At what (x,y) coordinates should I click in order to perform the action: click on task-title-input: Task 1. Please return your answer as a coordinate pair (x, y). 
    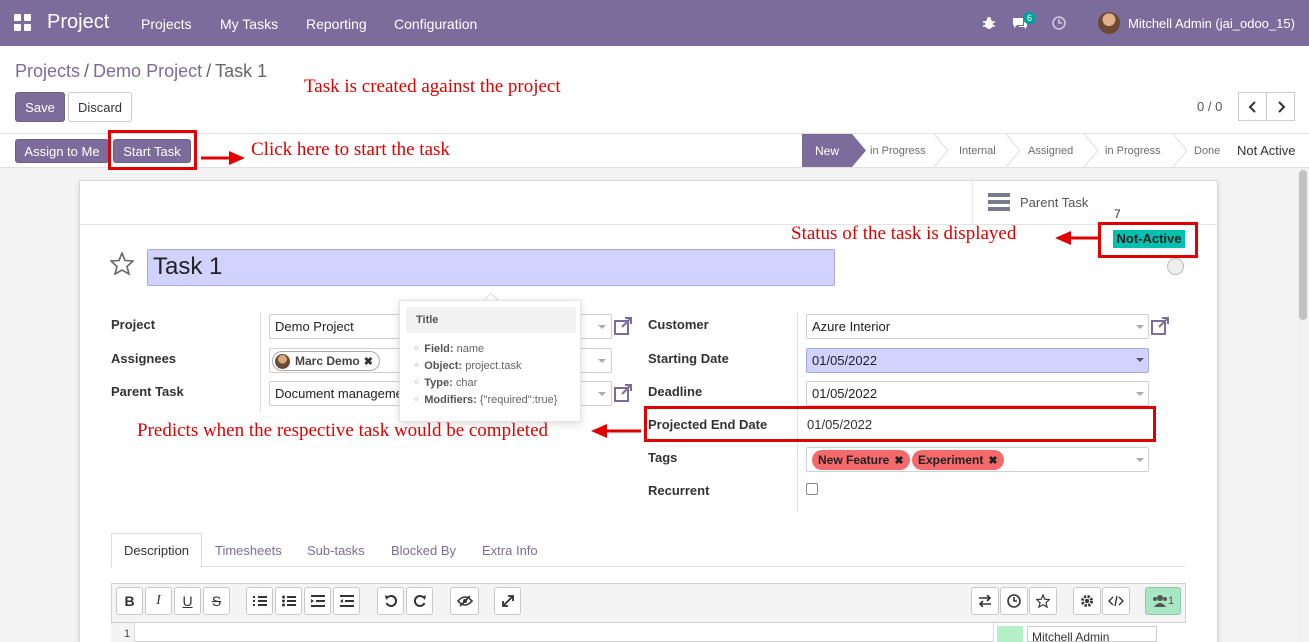
    Looking at the image, I should click on (491, 267).